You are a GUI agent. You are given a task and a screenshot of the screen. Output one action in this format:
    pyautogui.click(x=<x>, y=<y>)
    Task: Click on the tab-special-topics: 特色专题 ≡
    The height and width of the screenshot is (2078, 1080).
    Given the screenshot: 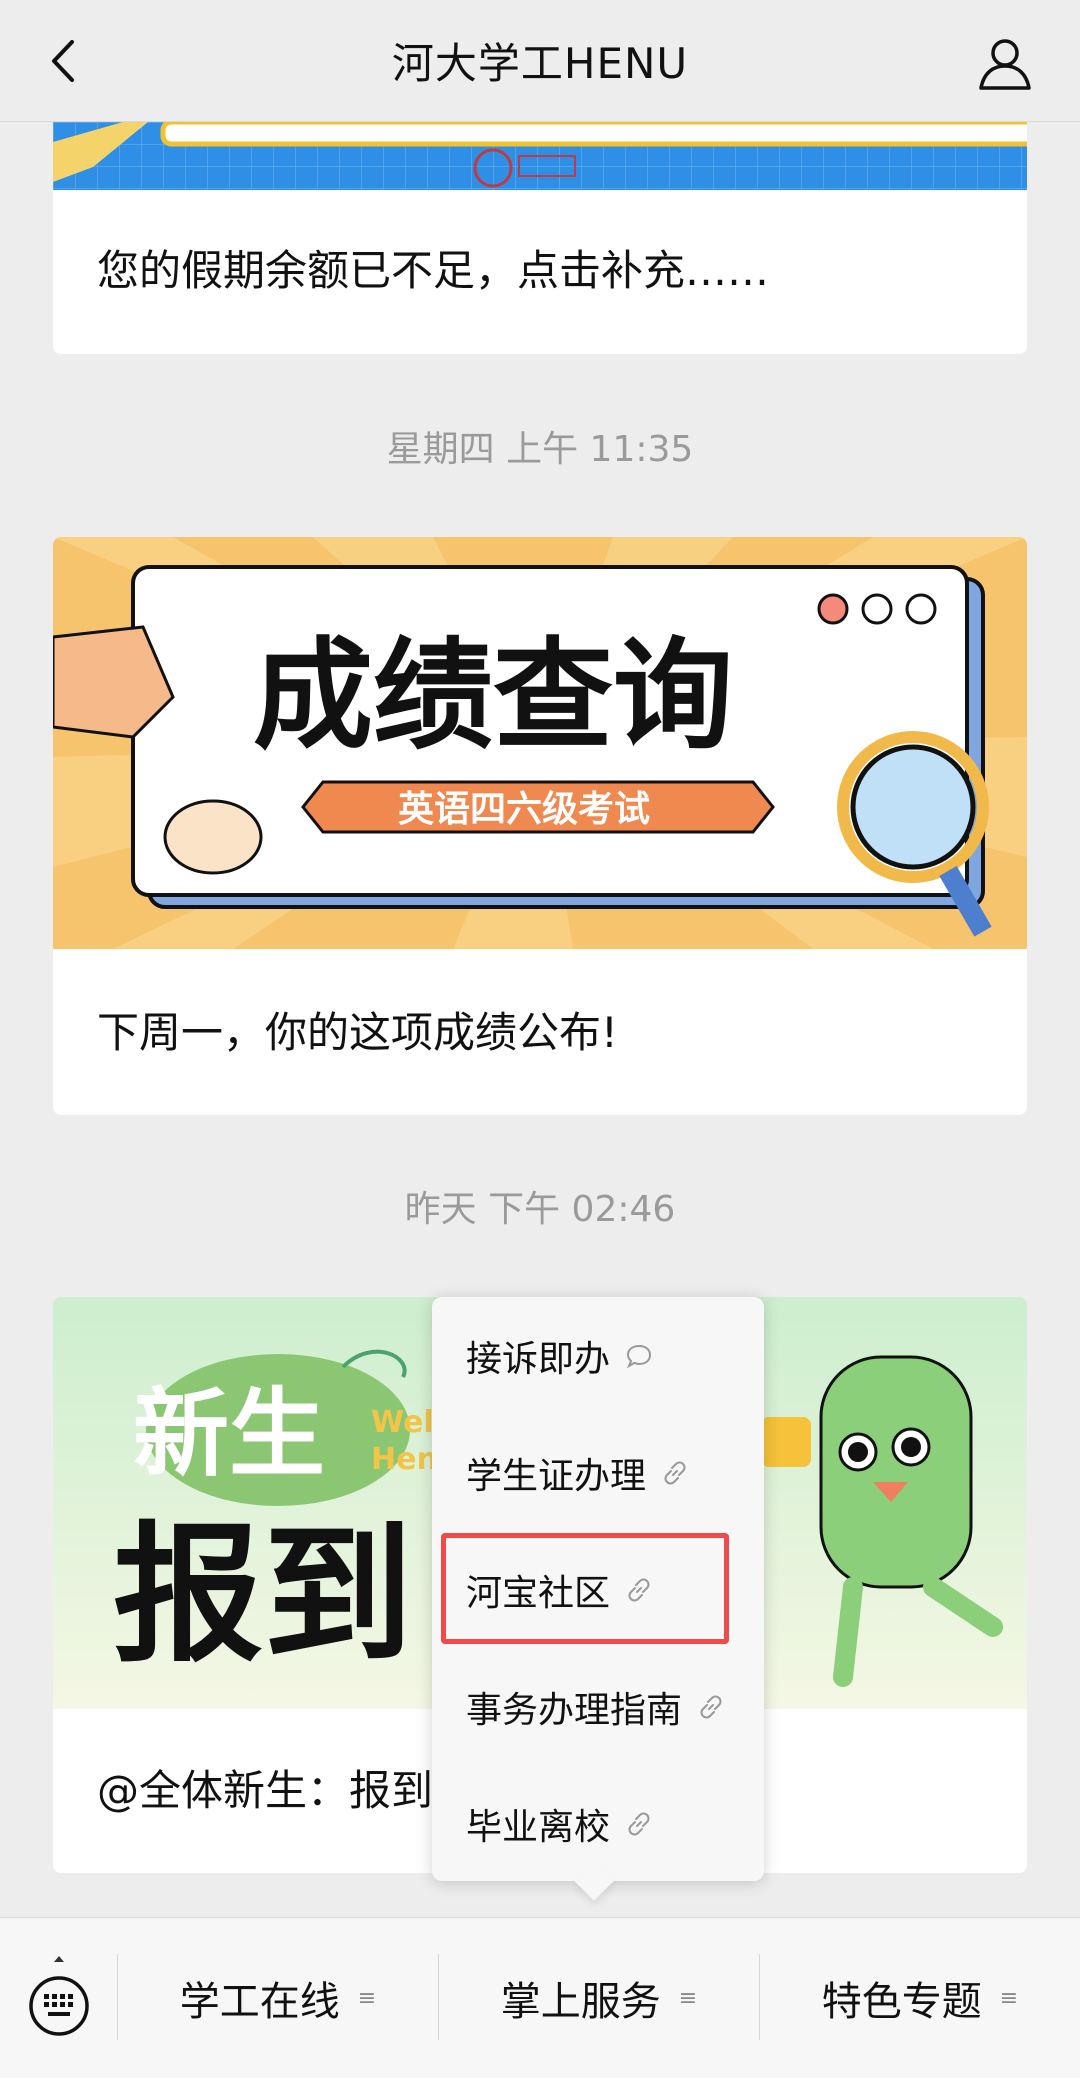 What is the action you would take?
    pyautogui.click(x=920, y=1998)
    